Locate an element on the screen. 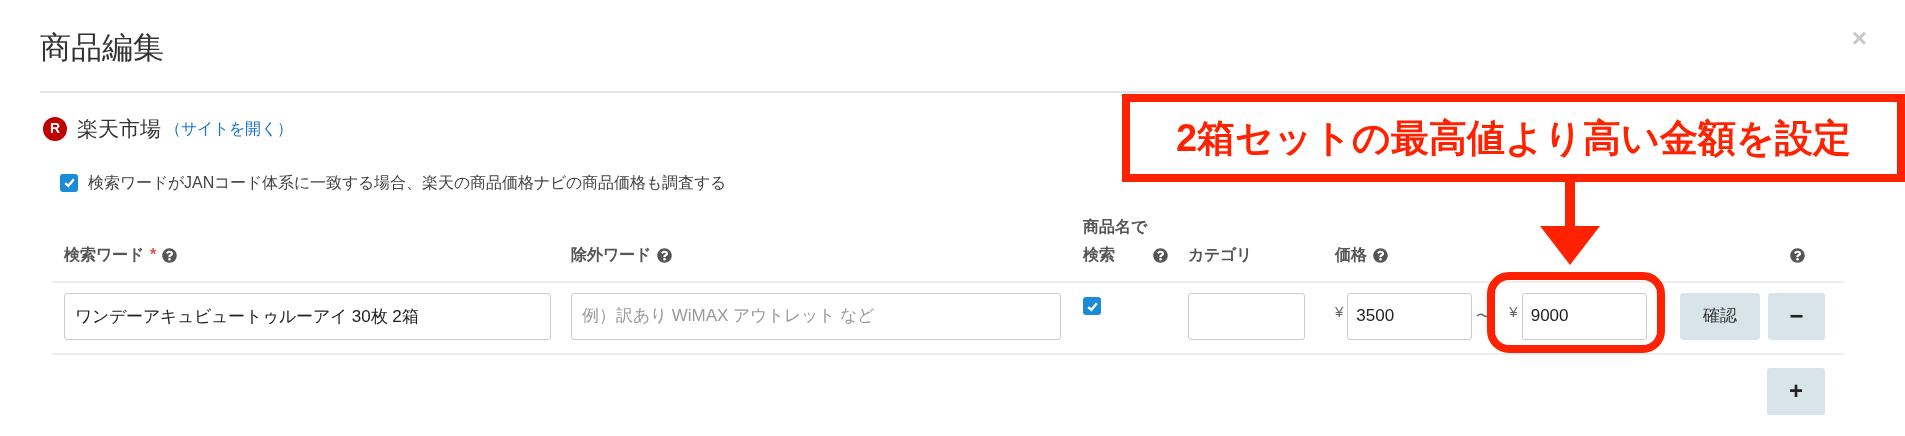  exclude-word-field: 例）訳あり WiMAX アウトレット など is located at coordinates (816, 316).